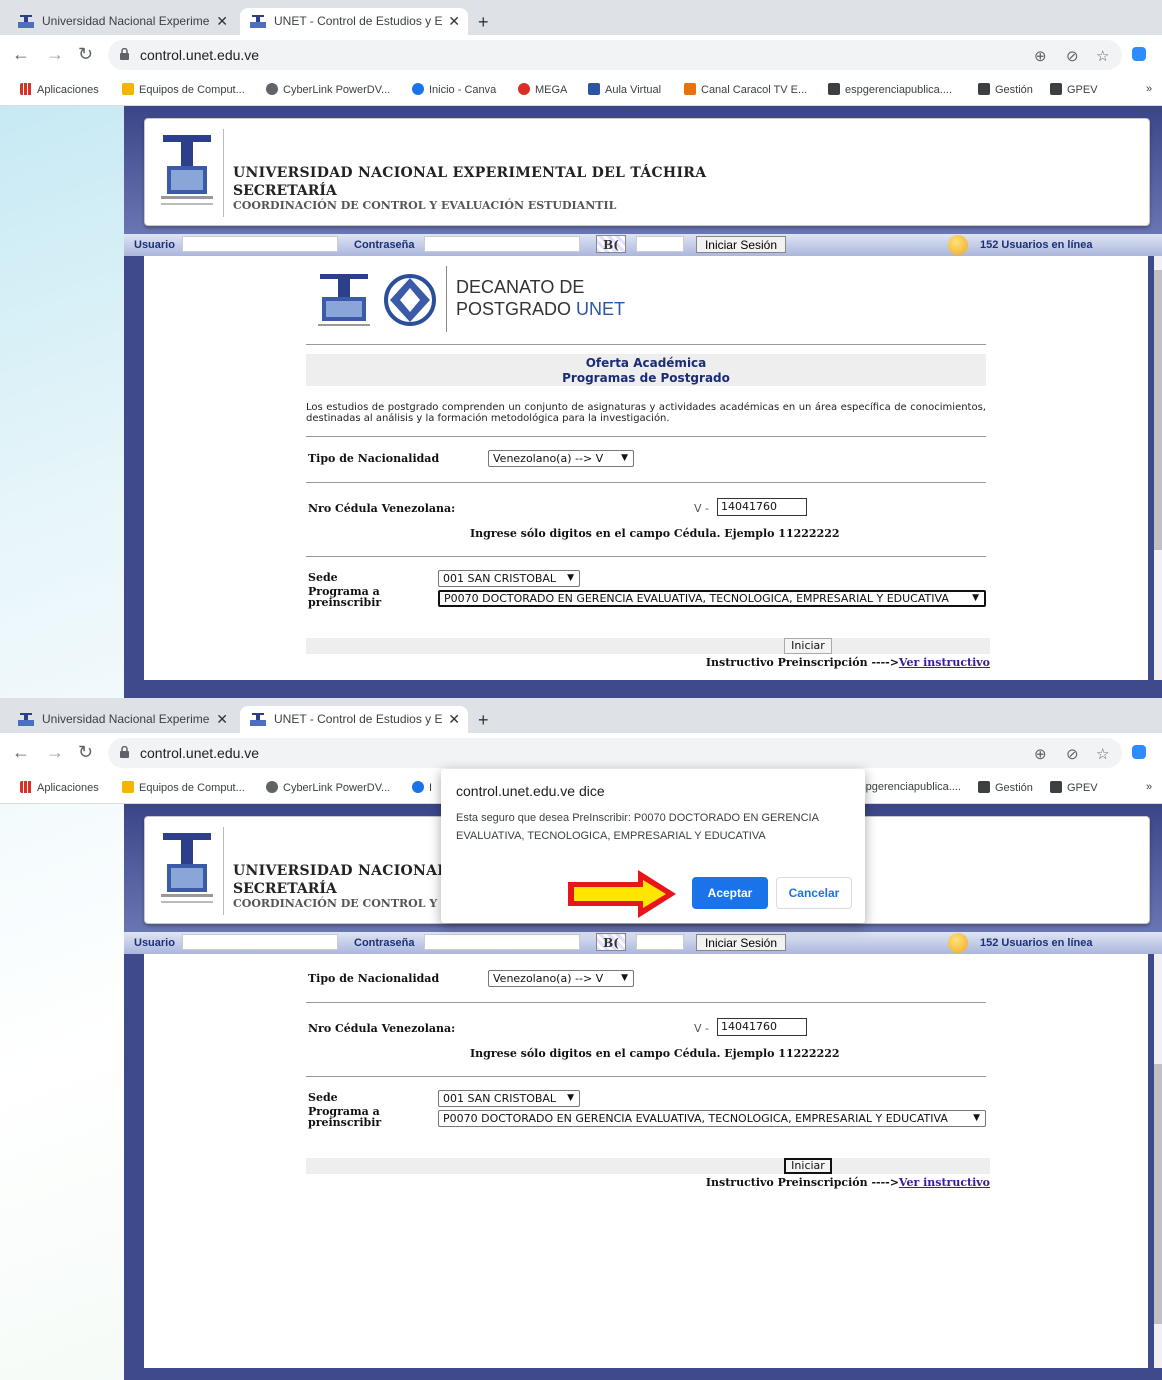  Describe the element at coordinates (454, 89) in the screenshot. I see `bookmark-canva: Inicio - Canva` at that location.